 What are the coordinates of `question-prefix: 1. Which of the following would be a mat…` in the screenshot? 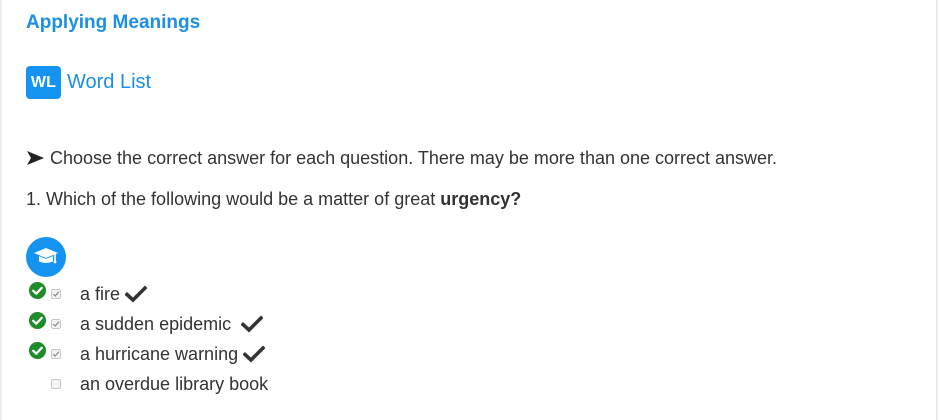 It's located at (233, 199).